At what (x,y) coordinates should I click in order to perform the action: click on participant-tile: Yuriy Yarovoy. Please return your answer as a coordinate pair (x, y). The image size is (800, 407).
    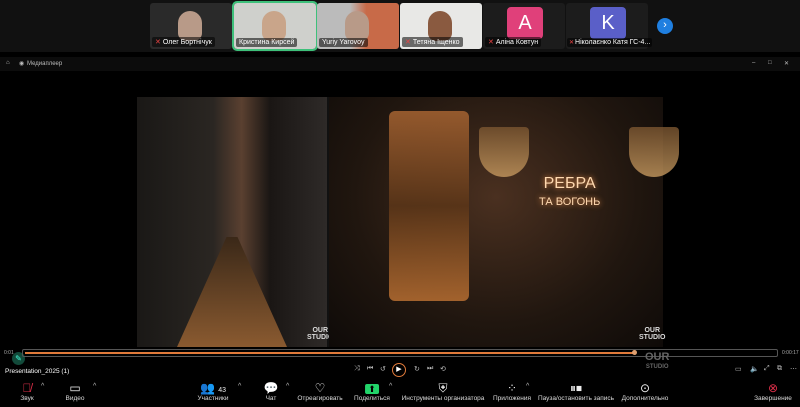
    Looking at the image, I should click on (358, 26).